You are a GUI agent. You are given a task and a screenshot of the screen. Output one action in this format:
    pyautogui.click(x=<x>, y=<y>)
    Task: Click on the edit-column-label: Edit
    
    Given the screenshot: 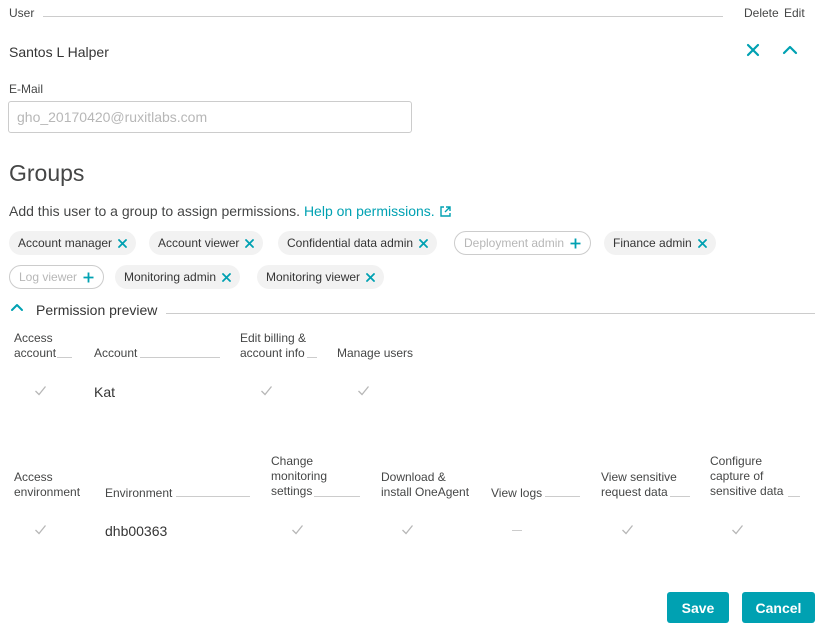 What is the action you would take?
    pyautogui.click(x=794, y=13)
    